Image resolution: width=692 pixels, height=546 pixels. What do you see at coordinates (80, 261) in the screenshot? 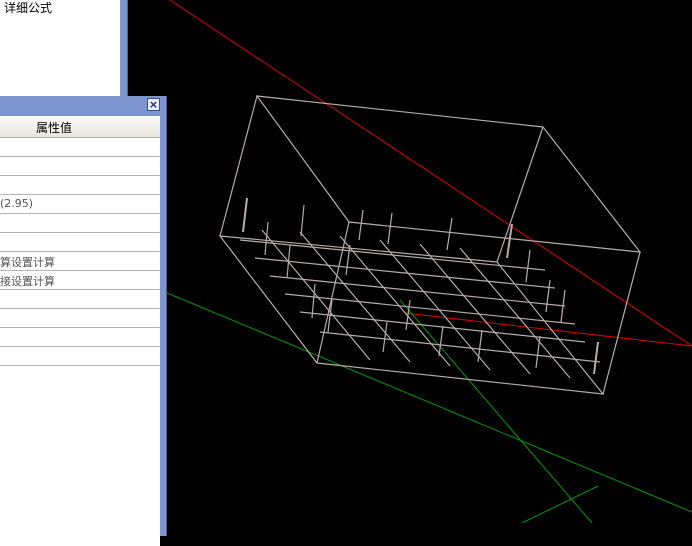
I see `property-row: 算设置计算` at bounding box center [80, 261].